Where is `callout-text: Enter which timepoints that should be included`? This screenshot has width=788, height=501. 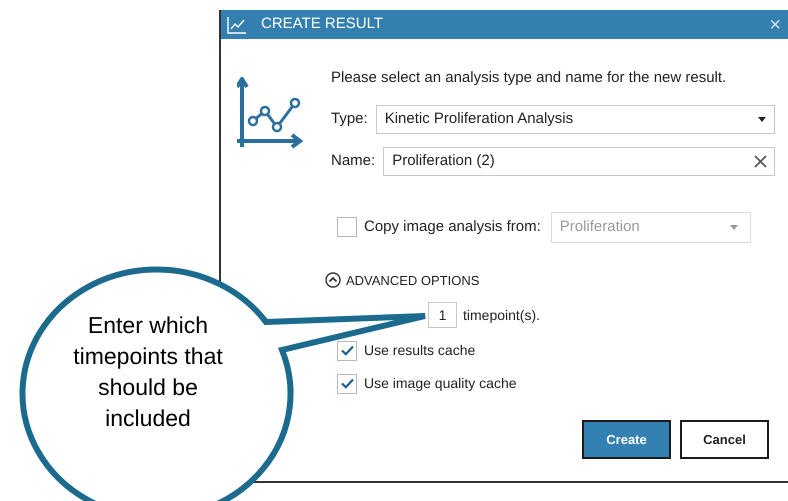
callout-text: Enter which timepoints that should be included is located at coordinates (148, 372).